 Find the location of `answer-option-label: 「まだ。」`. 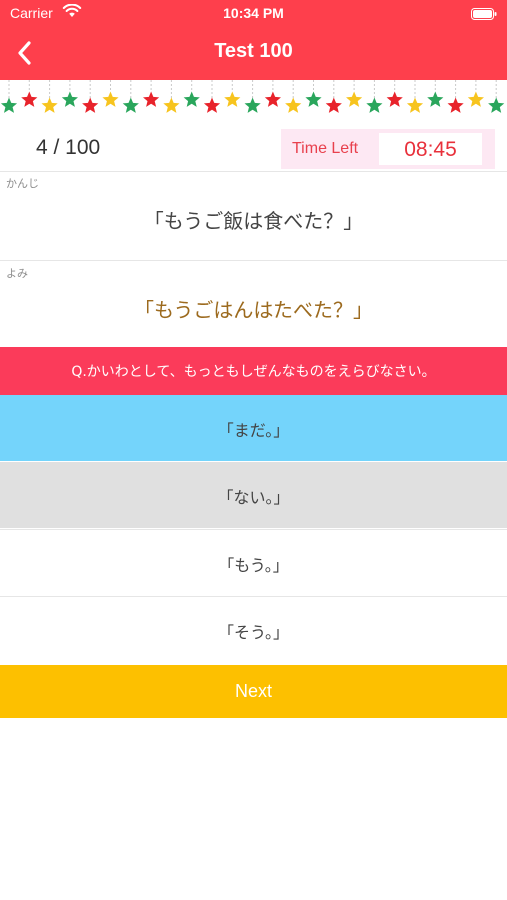

answer-option-label: 「まだ。」 is located at coordinates (253, 430).